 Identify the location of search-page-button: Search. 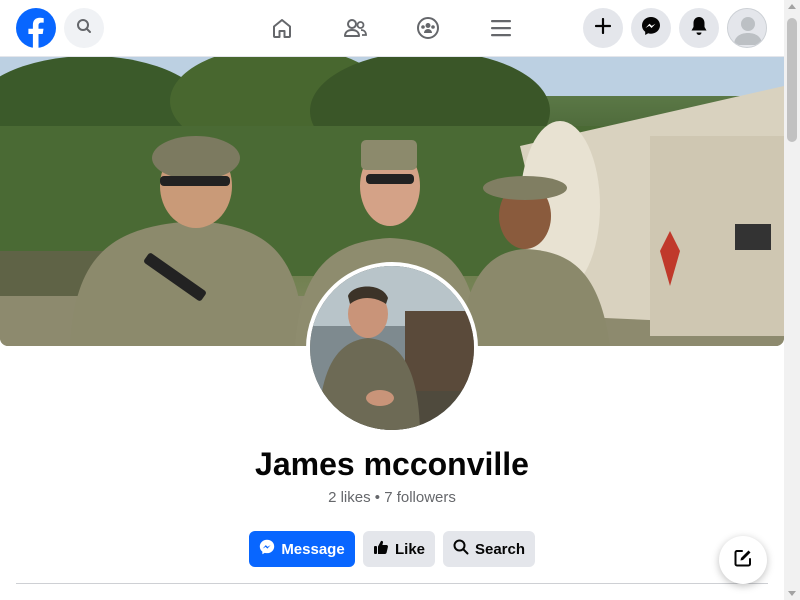
(489, 549).